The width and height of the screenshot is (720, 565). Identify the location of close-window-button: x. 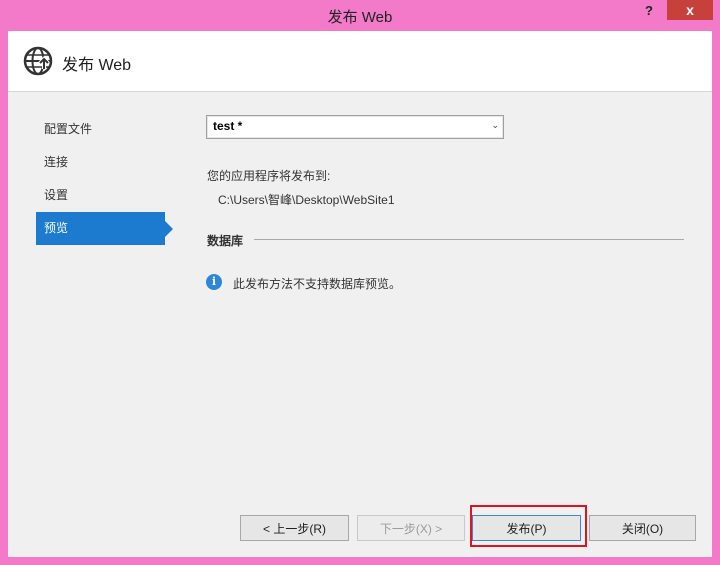
(690, 10).